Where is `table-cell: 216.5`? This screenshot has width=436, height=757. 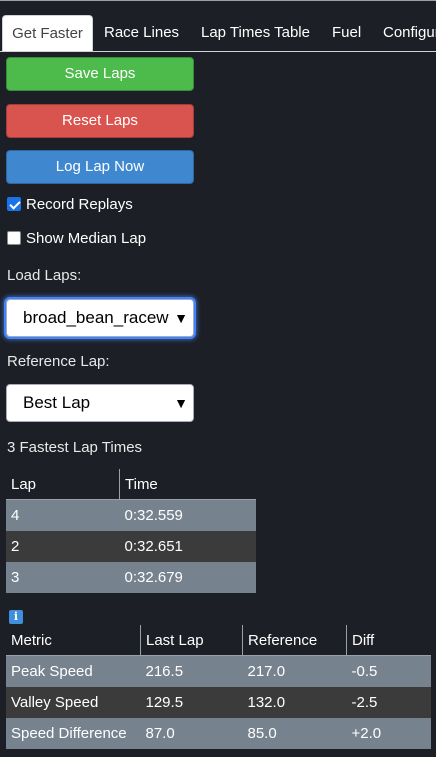
table-cell: 216.5 is located at coordinates (191, 671).